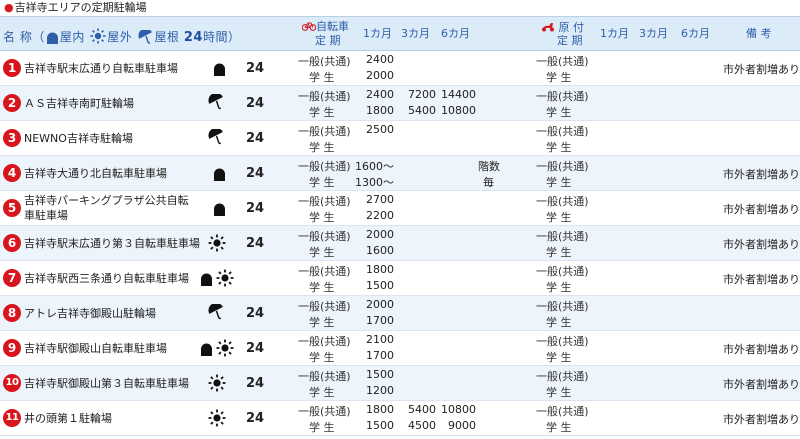 This screenshot has width=800, height=439. I want to click on floor-note-suffix: 毎, so click(488, 182).